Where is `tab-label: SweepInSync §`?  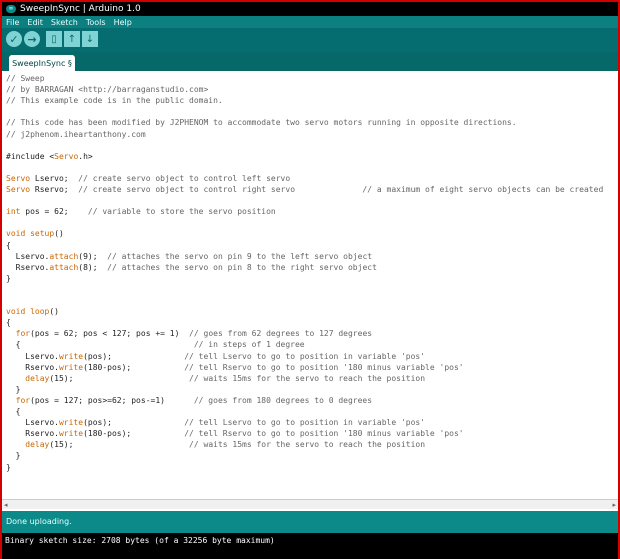
tab-label: SweepInSync § is located at coordinates (42, 63).